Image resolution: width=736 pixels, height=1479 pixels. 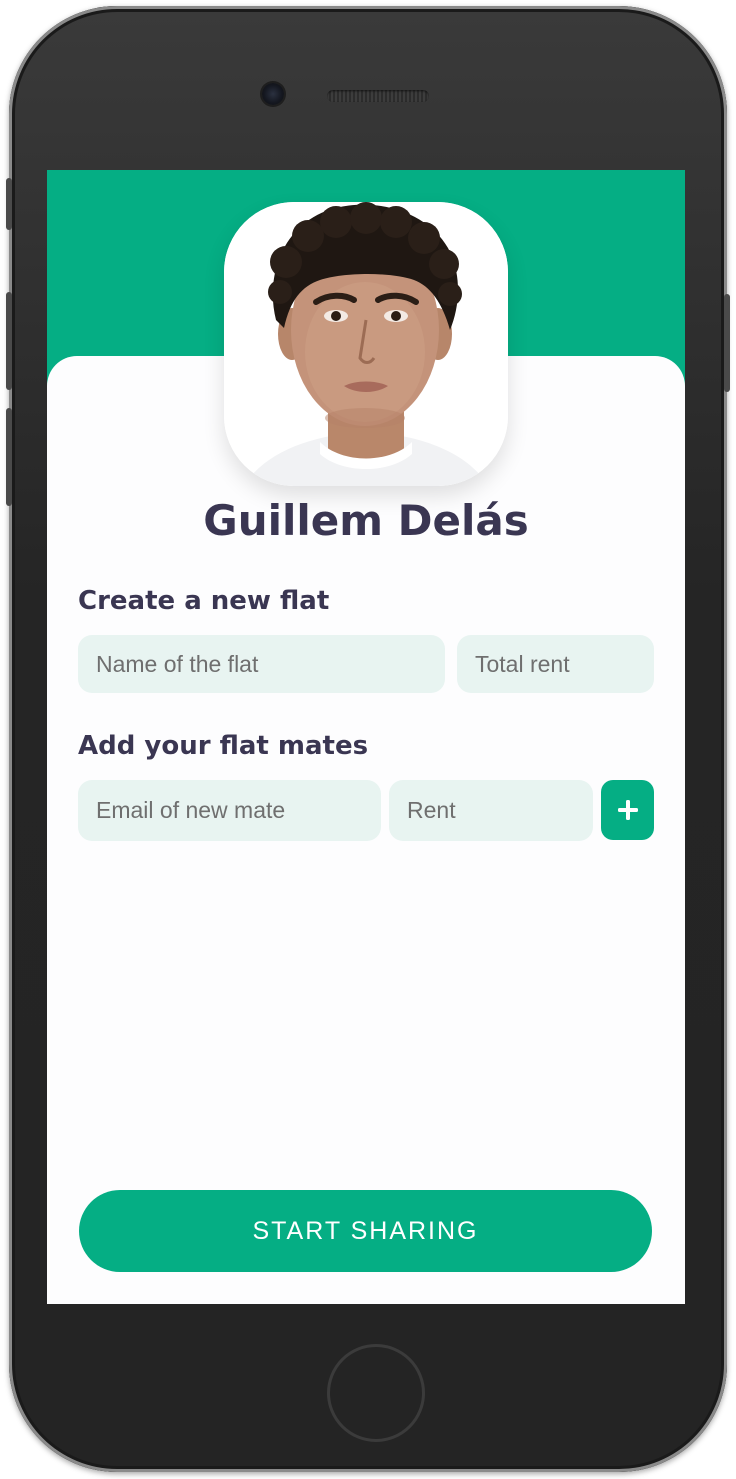 What do you see at coordinates (9, 457) in the screenshot?
I see `volume-down-button` at bounding box center [9, 457].